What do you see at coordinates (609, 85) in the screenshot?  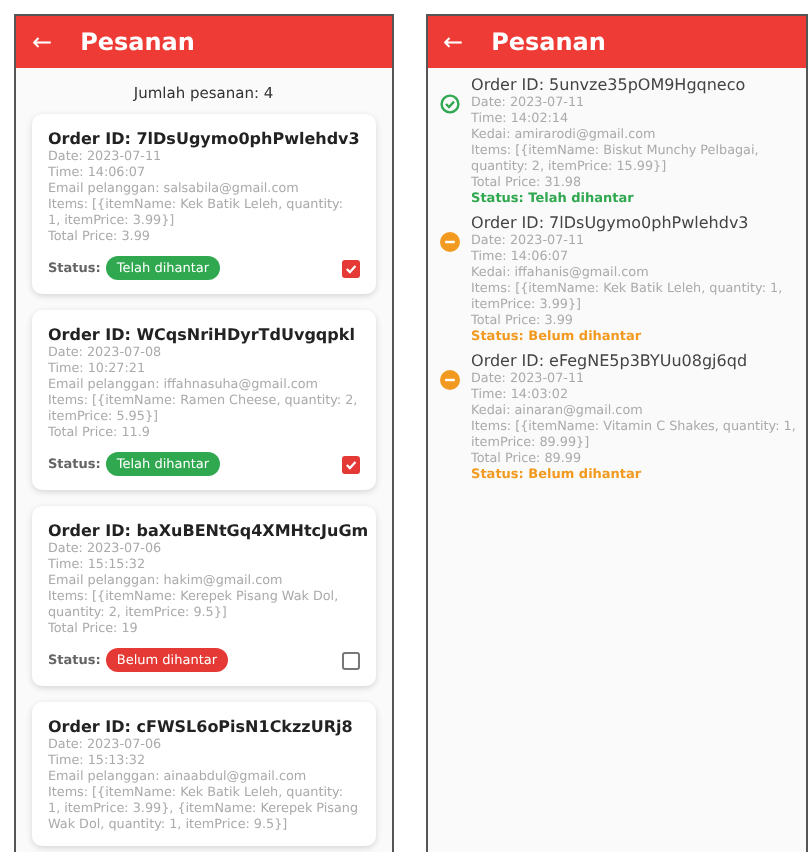 I see `order-id: Order ID: 5unvze35pOM9Hgqneco` at bounding box center [609, 85].